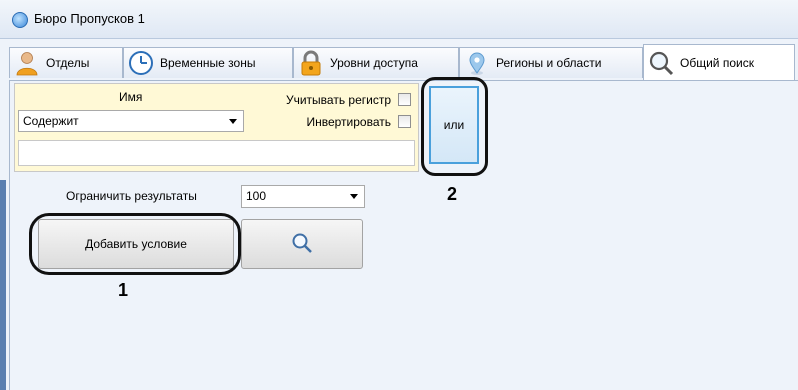 The image size is (798, 390). Describe the element at coordinates (404, 121) in the screenshot. I see `invert-checkbox` at that location.